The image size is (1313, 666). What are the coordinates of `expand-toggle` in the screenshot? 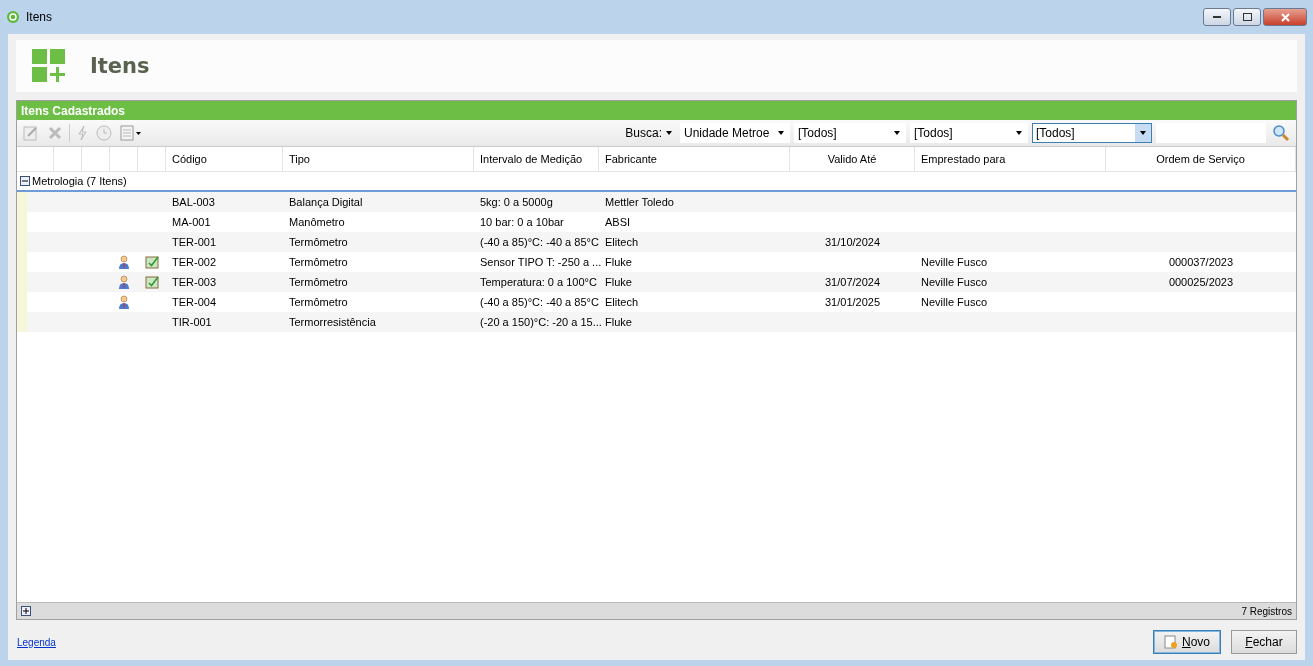 It's located at (26, 611).